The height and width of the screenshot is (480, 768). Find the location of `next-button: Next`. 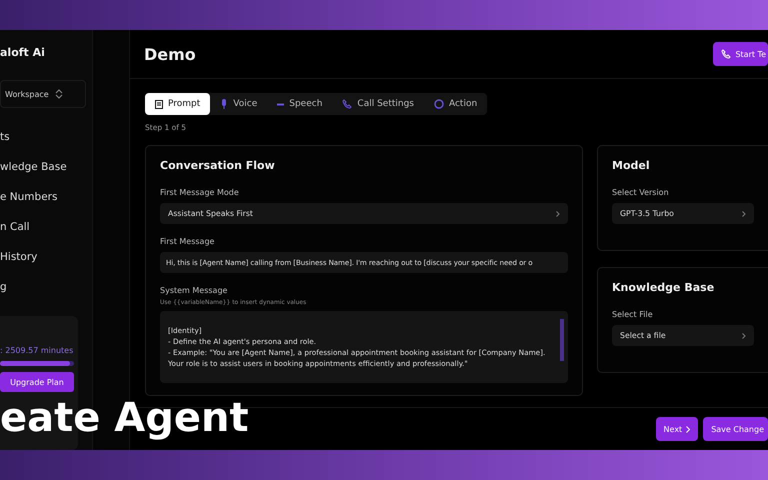

next-button: Next is located at coordinates (677, 429).